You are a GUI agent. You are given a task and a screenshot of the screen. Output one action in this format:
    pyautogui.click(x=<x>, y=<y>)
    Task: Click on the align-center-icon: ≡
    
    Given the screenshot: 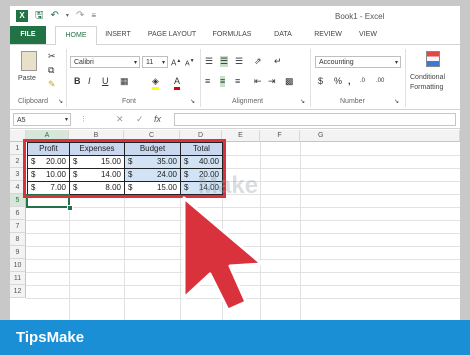 What is the action you would take?
    pyautogui.click(x=223, y=81)
    